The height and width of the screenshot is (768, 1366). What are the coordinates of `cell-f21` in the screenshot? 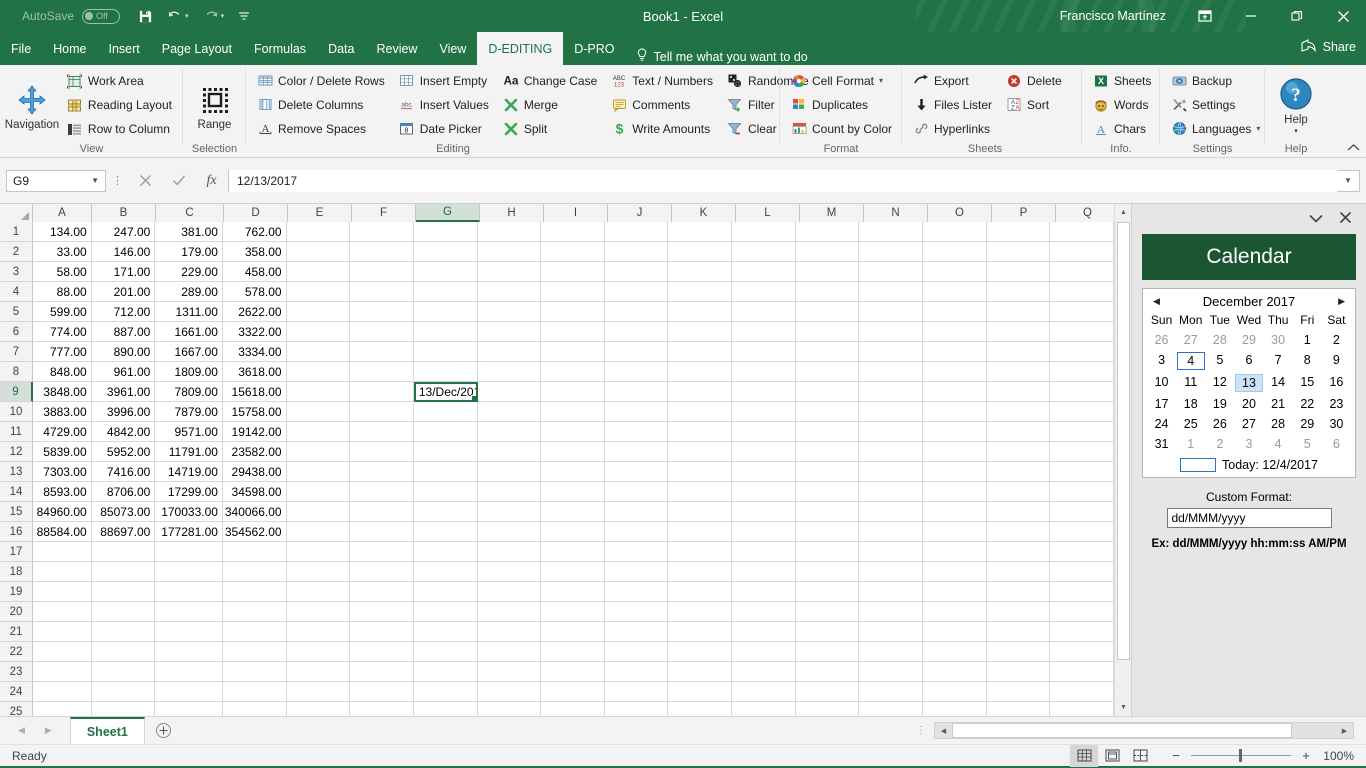 It's located at (382, 632).